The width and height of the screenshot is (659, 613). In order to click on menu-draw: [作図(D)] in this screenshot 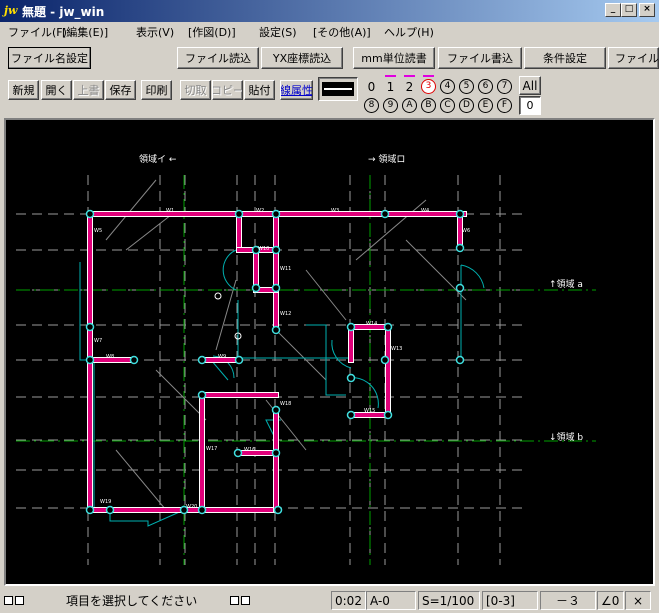, I will do `click(212, 32)`.